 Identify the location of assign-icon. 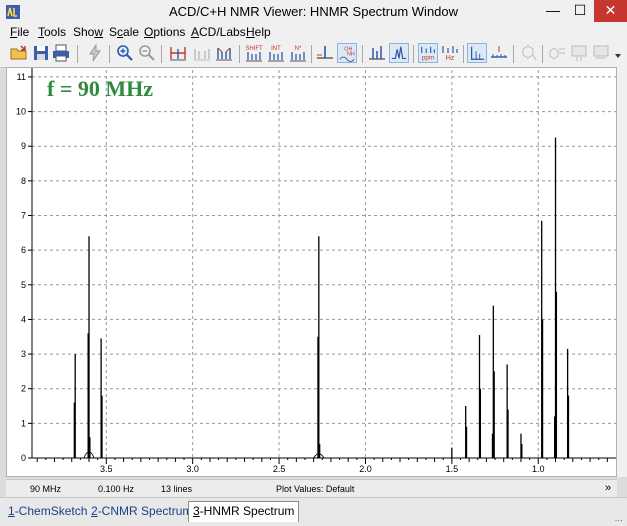
(557, 53).